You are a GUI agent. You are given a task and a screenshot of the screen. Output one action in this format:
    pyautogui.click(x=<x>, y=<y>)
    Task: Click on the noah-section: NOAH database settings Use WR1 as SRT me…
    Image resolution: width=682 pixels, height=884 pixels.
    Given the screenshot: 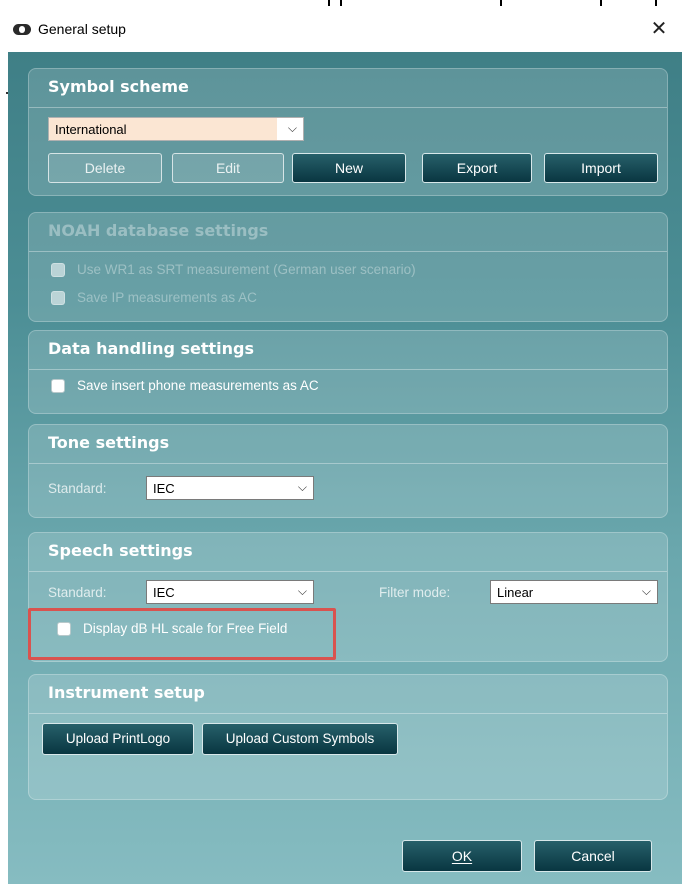 What is the action you would take?
    pyautogui.click(x=348, y=267)
    